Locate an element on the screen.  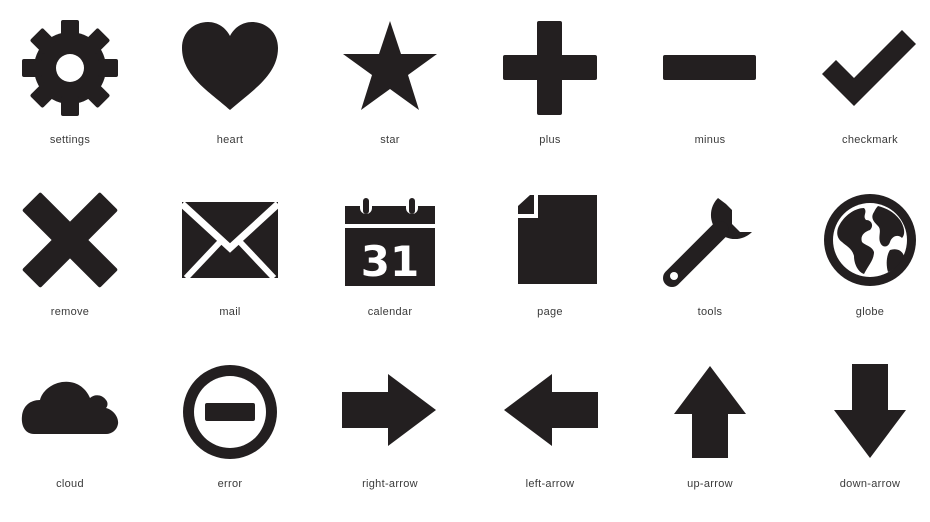
icon-cell-minus: minus is located at coordinates (710, 98).